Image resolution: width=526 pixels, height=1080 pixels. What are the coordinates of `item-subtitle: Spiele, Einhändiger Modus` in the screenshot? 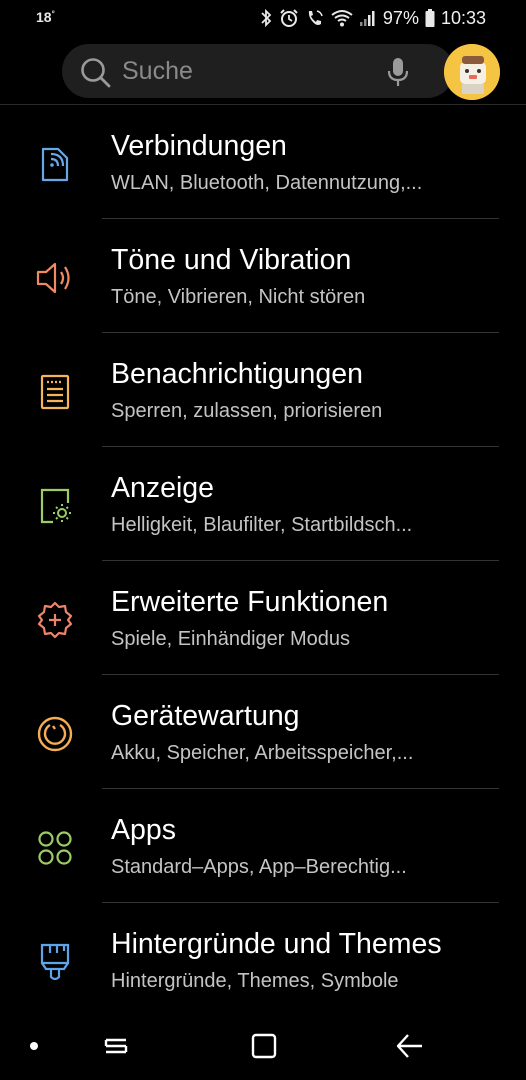 It's located at (231, 639).